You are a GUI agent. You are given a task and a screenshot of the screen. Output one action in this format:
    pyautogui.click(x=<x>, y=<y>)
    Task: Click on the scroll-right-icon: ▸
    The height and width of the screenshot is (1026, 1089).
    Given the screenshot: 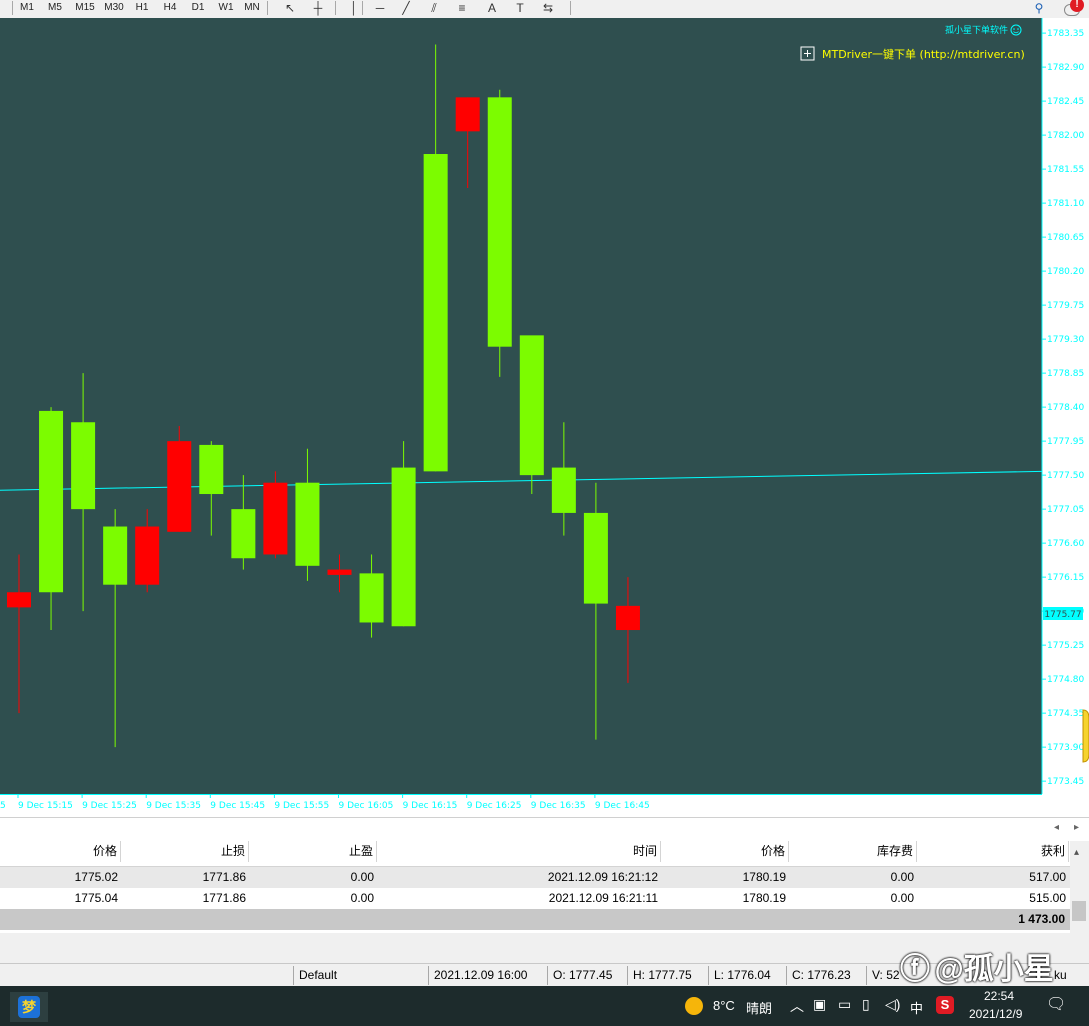 What is the action you would take?
    pyautogui.click(x=1076, y=827)
    